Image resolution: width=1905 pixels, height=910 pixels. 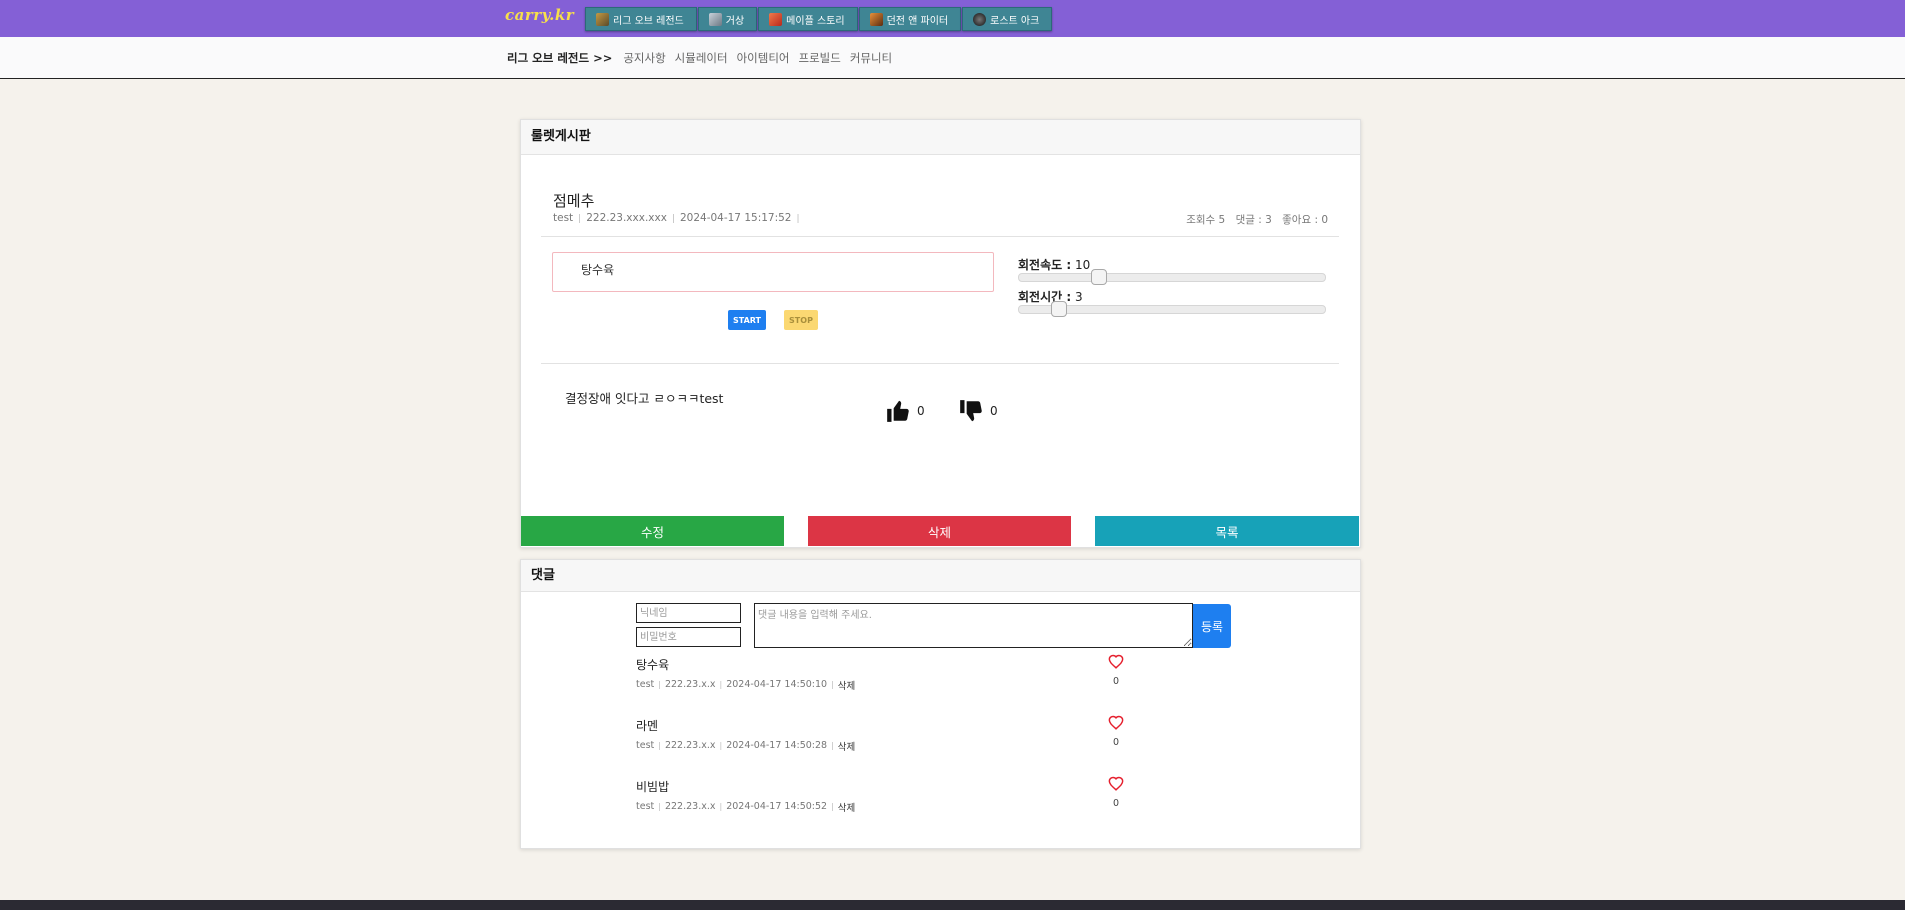 I want to click on edit-button: 수정, so click(x=652, y=531).